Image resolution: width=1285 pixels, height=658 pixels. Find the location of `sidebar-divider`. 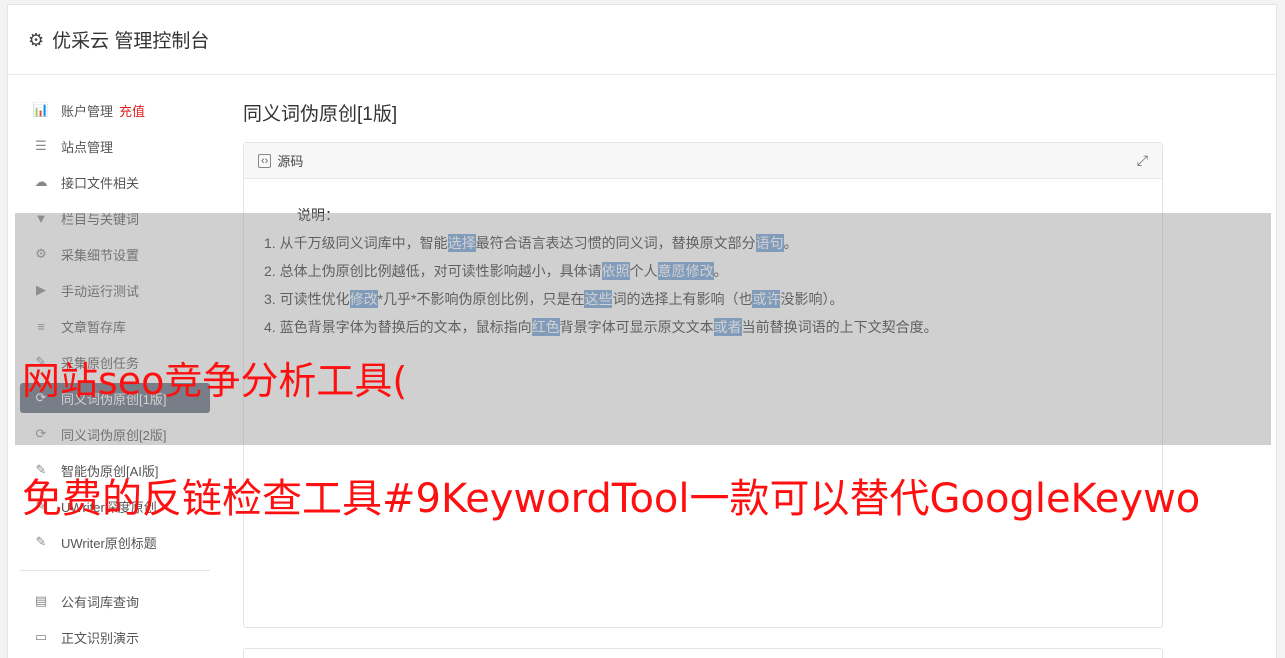

sidebar-divider is located at coordinates (115, 570).